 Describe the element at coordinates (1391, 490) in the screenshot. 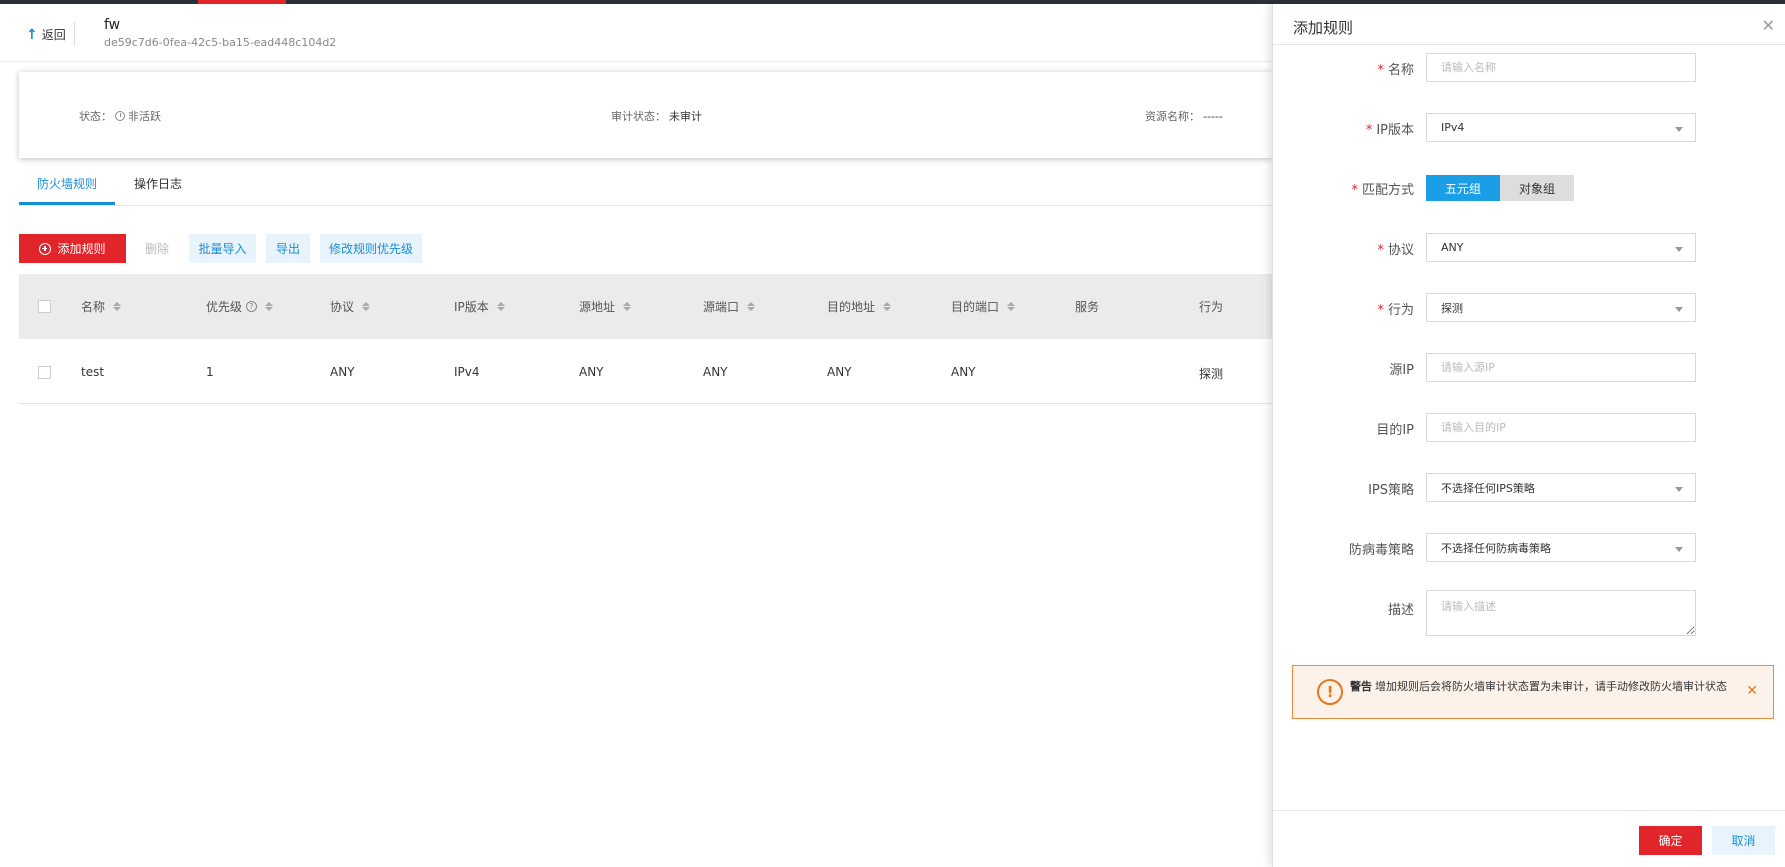

I see `ips-policy-label: IPS策略` at that location.